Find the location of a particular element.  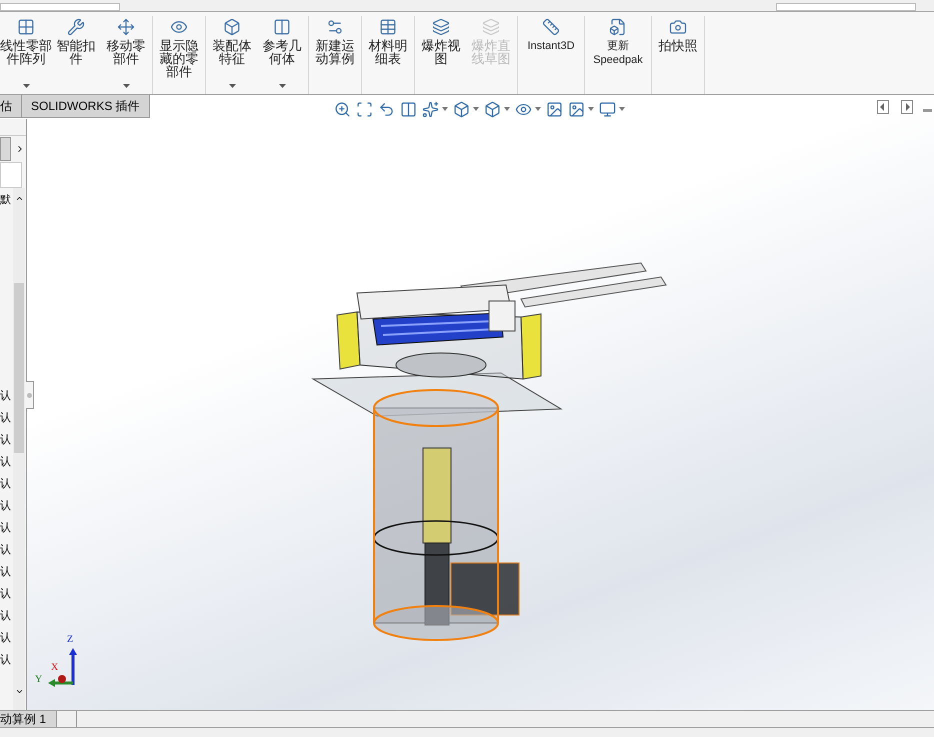

splitter-handle is located at coordinates (30, 395).